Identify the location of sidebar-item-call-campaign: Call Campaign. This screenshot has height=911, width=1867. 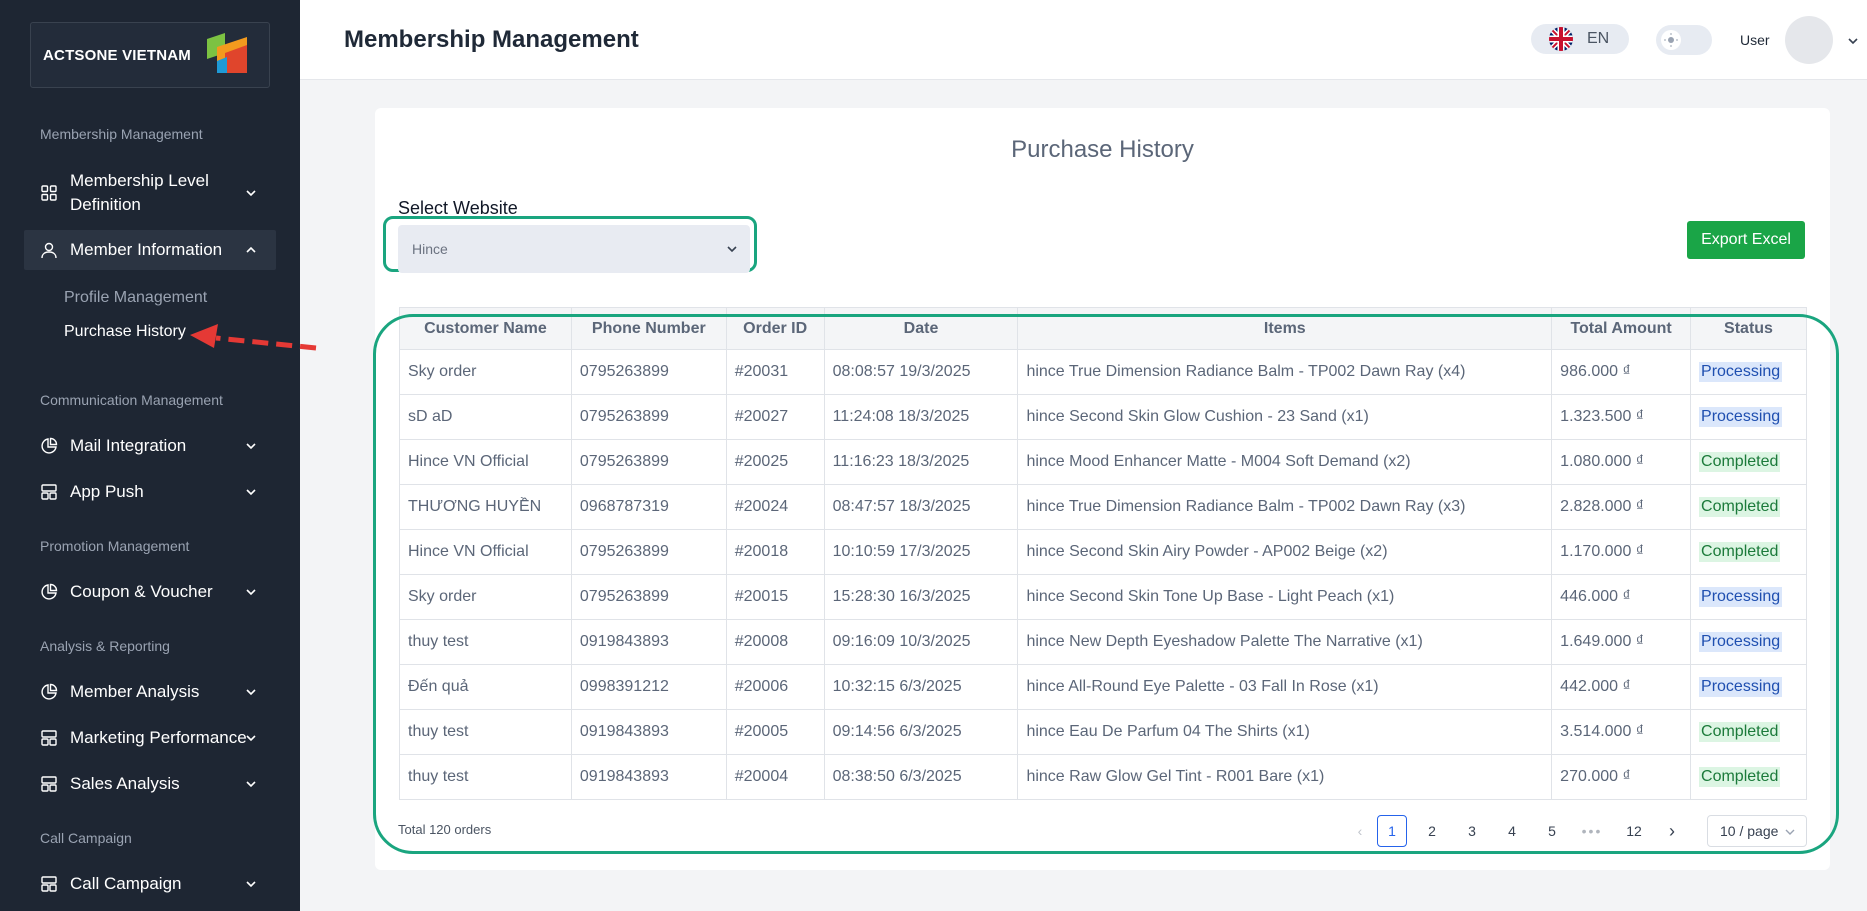
(150, 884).